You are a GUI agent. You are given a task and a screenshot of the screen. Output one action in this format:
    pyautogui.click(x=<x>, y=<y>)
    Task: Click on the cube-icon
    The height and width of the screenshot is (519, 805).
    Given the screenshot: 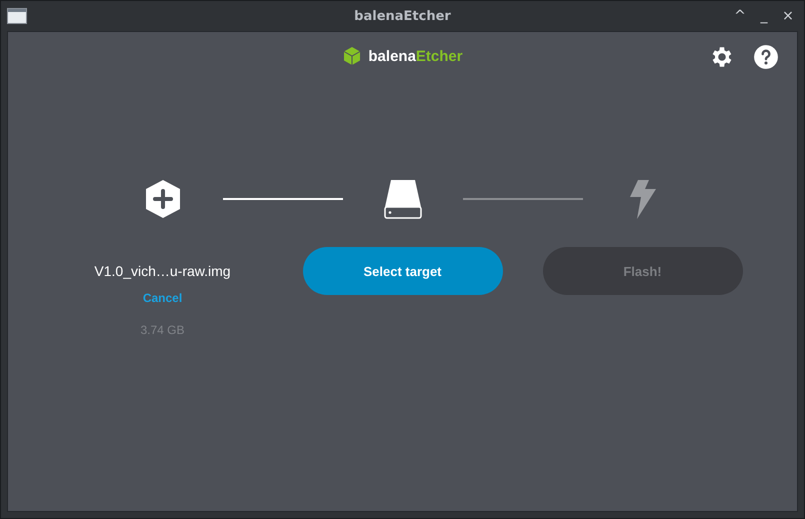 What is the action you would take?
    pyautogui.click(x=352, y=56)
    